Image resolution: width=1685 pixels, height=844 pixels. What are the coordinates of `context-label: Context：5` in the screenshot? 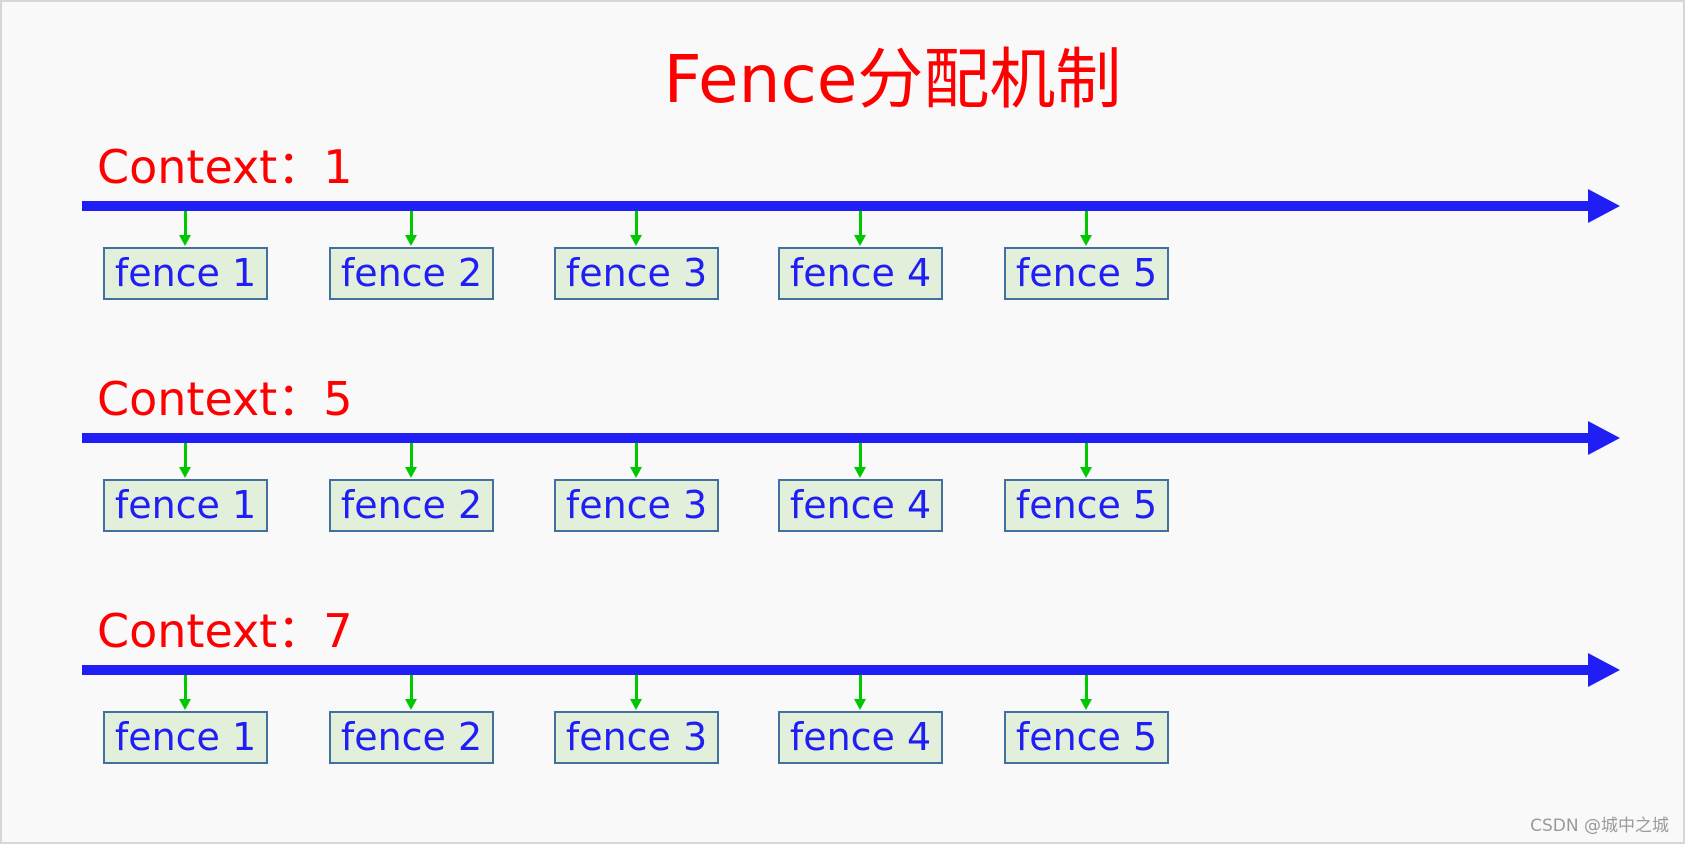 It's located at (225, 399).